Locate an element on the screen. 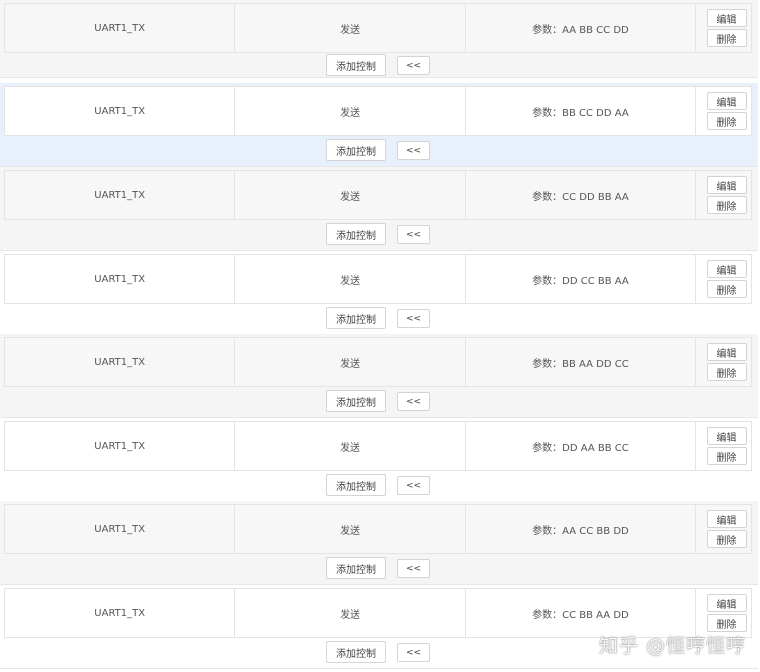 This screenshot has width=760, height=672. control-table: UART1_TX 发送 参数：BB AA DD CC 编辑 删除 is located at coordinates (378, 362).